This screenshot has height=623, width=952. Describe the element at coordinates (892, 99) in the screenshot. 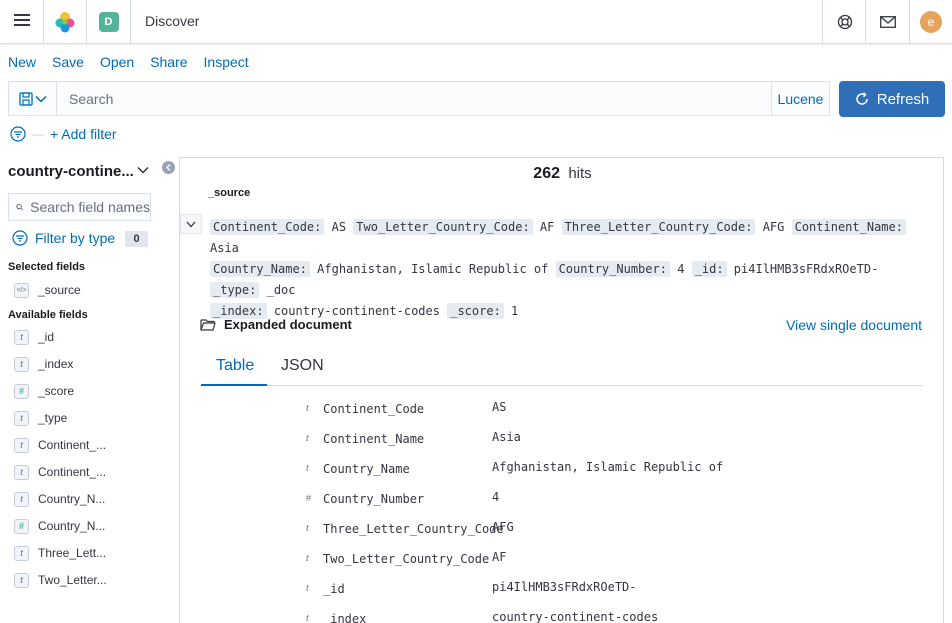

I see `refresh-button: Refresh` at that location.